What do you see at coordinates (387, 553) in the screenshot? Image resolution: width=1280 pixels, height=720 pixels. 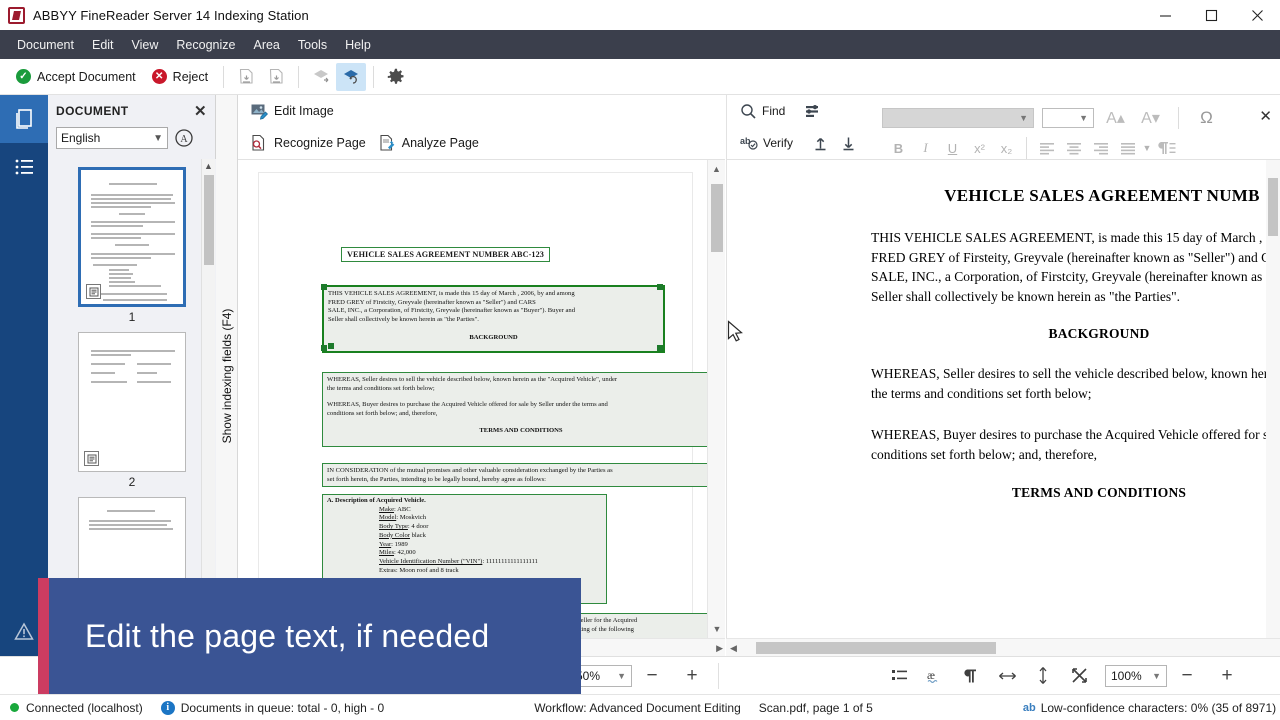 I see `field-label: Miles` at bounding box center [387, 553].